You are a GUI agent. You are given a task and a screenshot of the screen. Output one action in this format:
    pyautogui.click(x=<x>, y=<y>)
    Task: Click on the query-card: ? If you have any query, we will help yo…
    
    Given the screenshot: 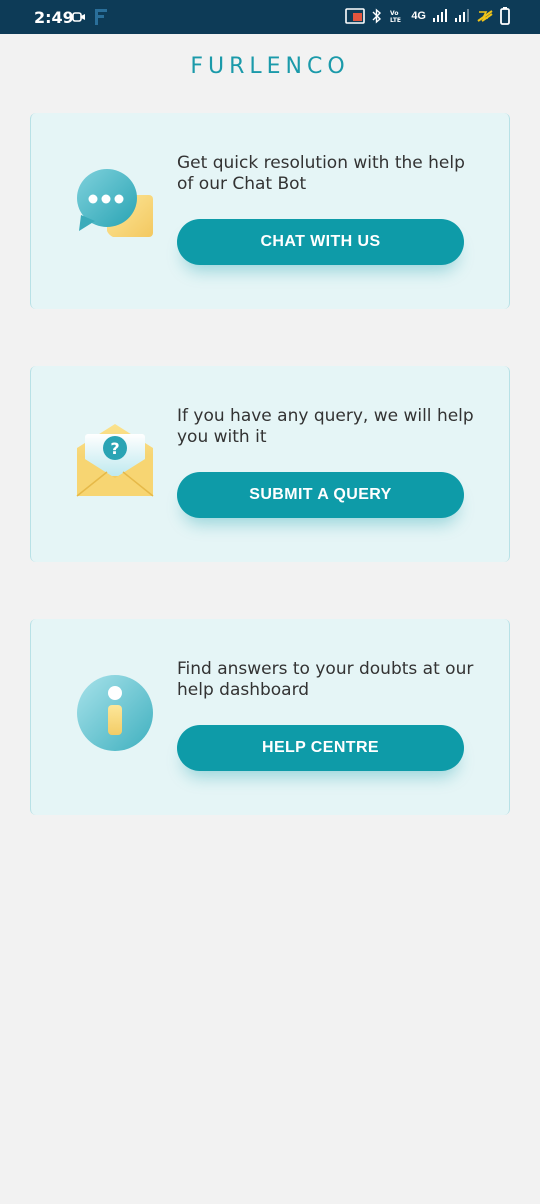 What is the action you would take?
    pyautogui.click(x=270, y=464)
    